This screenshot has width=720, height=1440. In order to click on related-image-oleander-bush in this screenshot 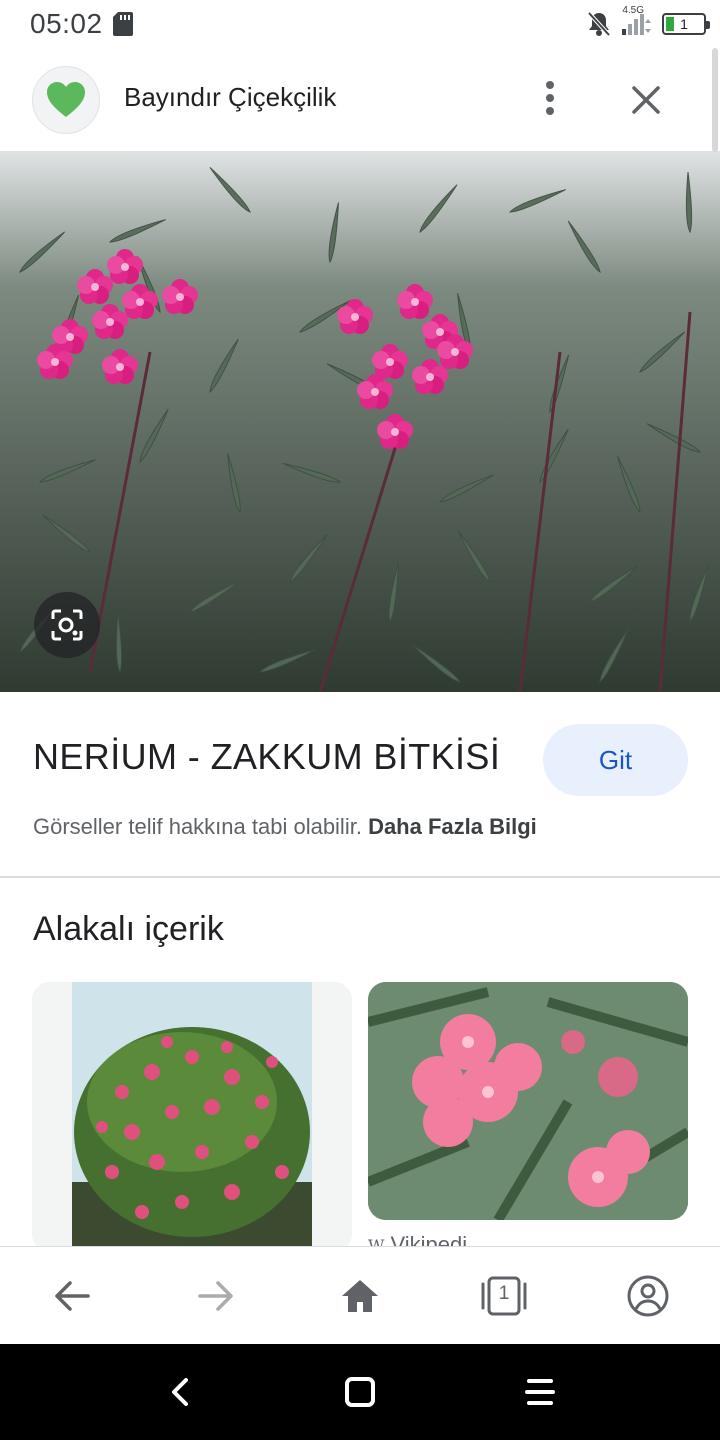, I will do `click(192, 1117)`.